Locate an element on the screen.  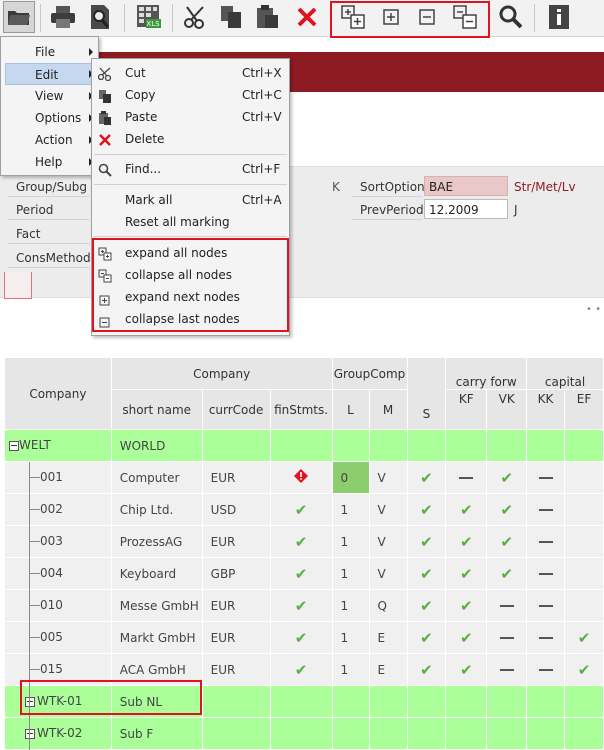
short-name-cell: Sub F is located at coordinates (156, 733).